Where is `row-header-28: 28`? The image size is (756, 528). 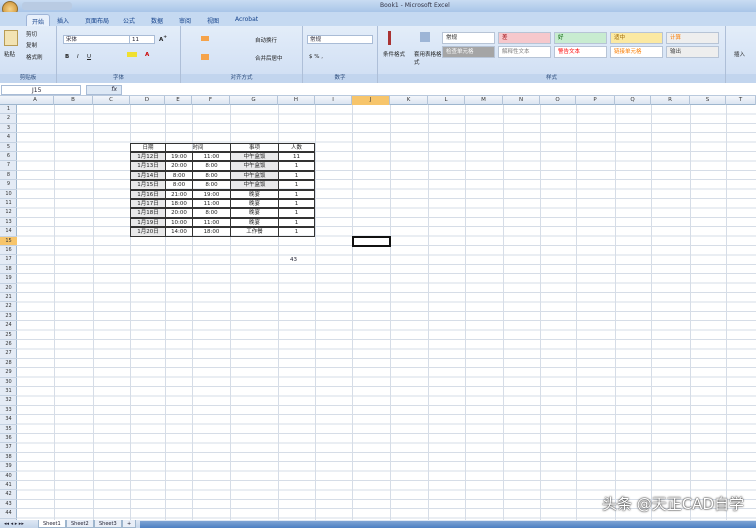 row-header-28: 28 is located at coordinates (8, 364).